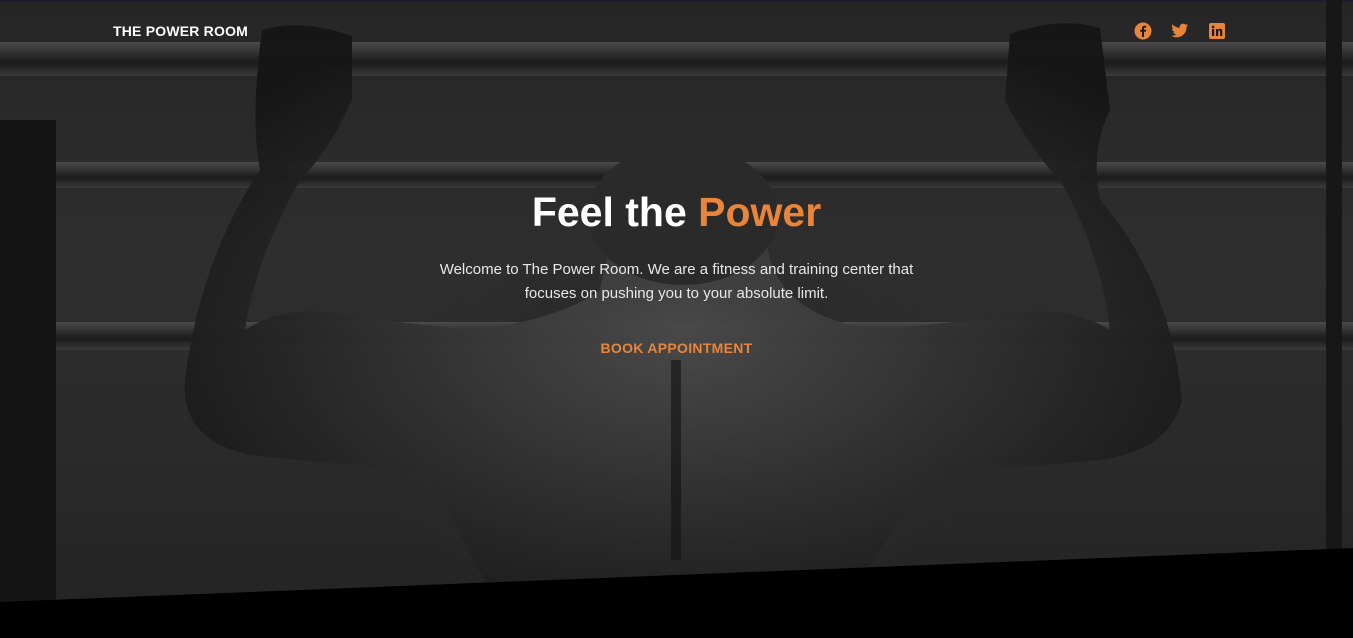  I want to click on hero-headline: Feel the Power, so click(676, 212).